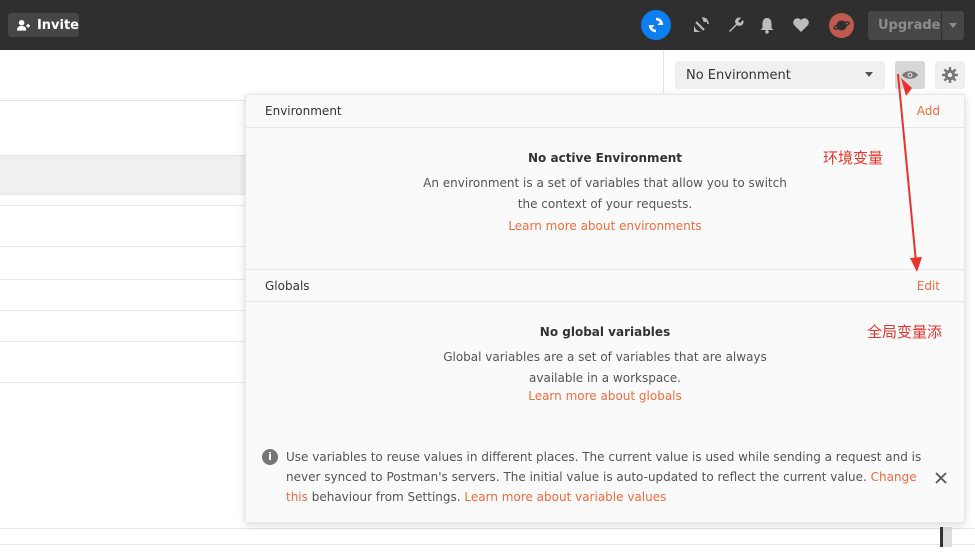 This screenshot has height=554, width=975. I want to click on annotation-arrow-line, so click(907, 168).